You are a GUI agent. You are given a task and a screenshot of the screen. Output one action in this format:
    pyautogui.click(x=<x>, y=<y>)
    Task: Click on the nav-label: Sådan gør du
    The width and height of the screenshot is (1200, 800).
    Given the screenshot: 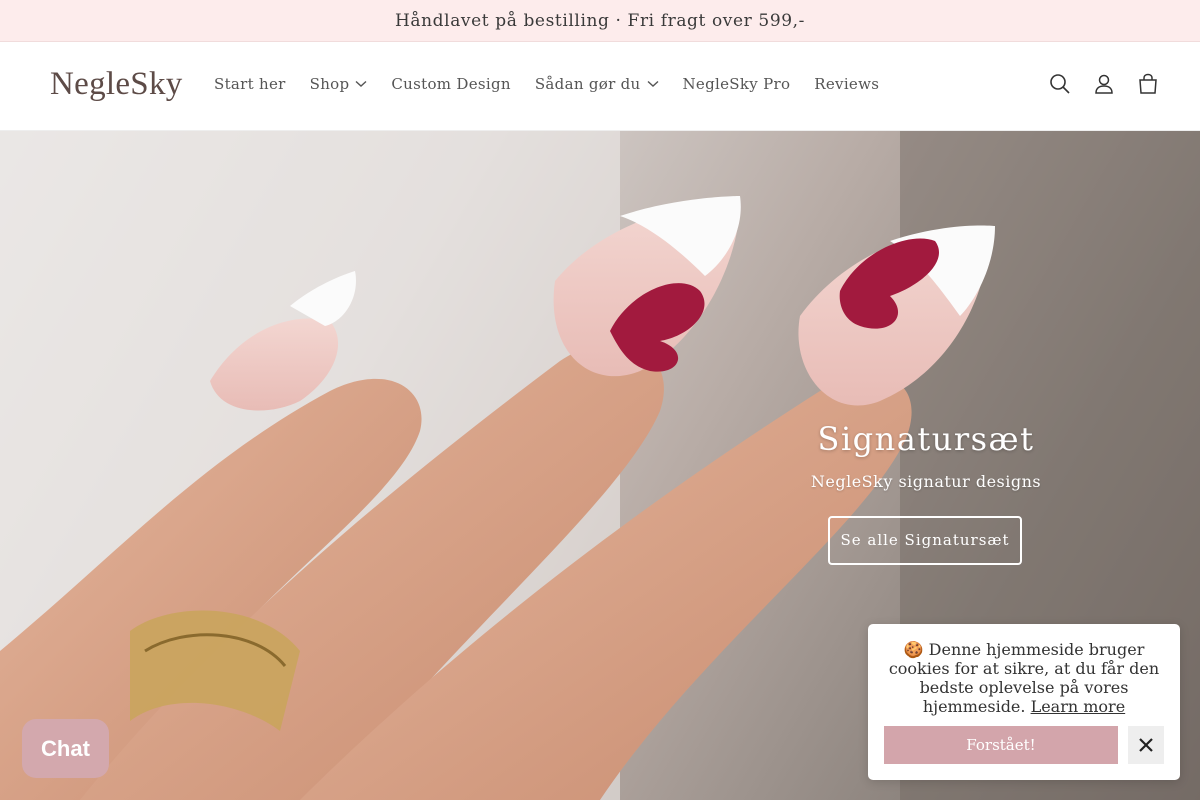 What is the action you would take?
    pyautogui.click(x=587, y=84)
    